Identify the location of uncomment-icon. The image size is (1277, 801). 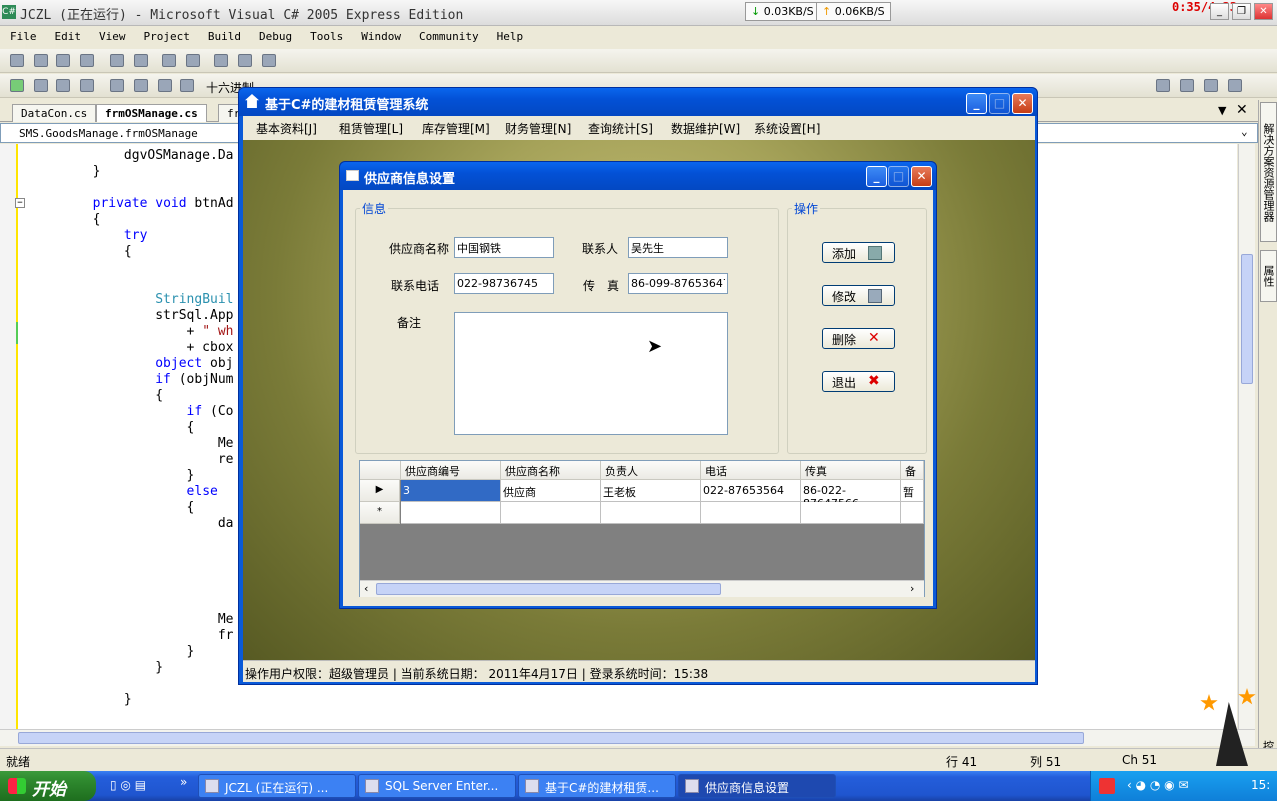
(193, 60).